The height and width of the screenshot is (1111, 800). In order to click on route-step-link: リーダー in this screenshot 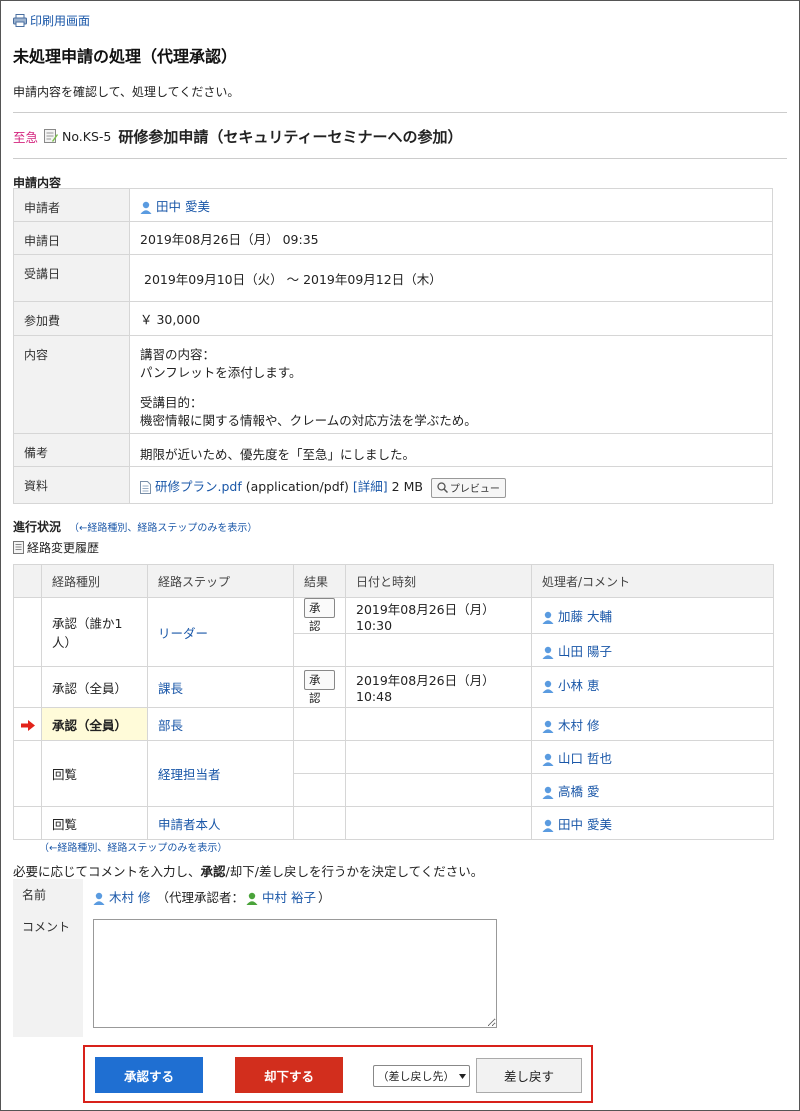, I will do `click(183, 633)`.